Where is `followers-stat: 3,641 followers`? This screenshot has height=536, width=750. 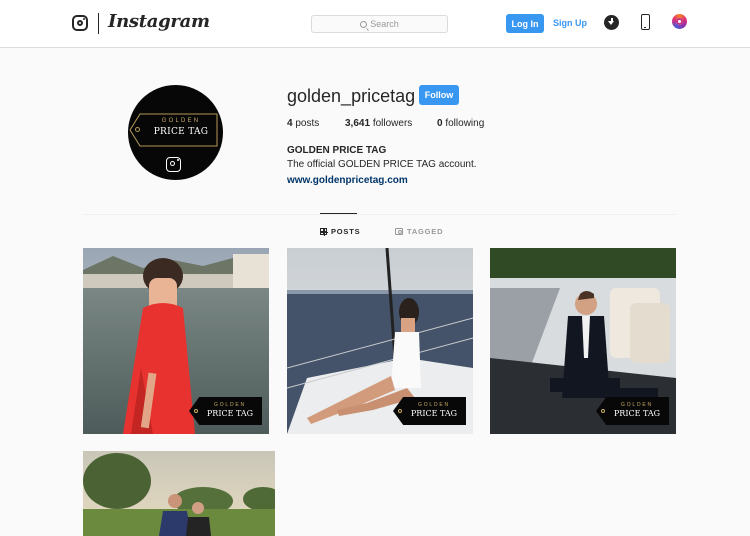
followers-stat: 3,641 followers is located at coordinates (378, 123).